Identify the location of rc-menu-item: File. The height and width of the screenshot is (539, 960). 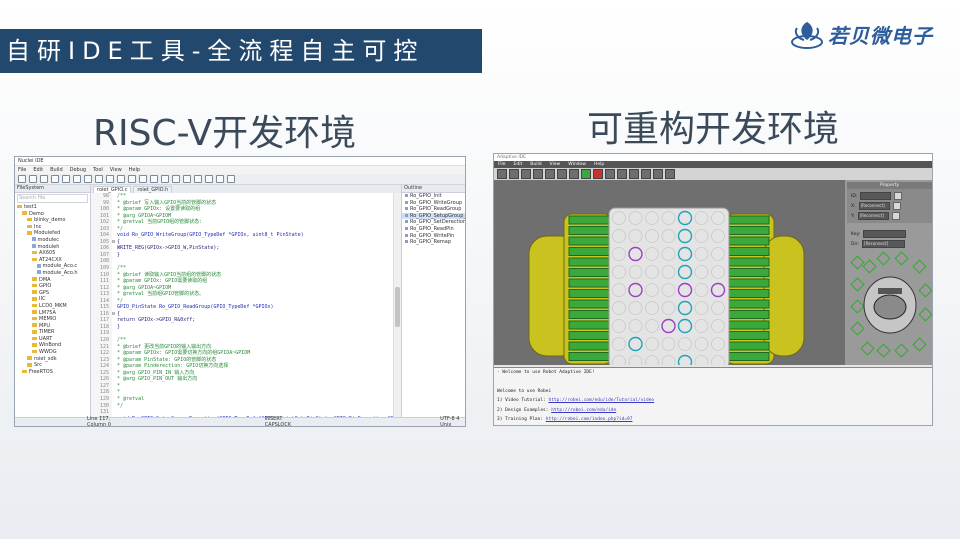
(502, 164).